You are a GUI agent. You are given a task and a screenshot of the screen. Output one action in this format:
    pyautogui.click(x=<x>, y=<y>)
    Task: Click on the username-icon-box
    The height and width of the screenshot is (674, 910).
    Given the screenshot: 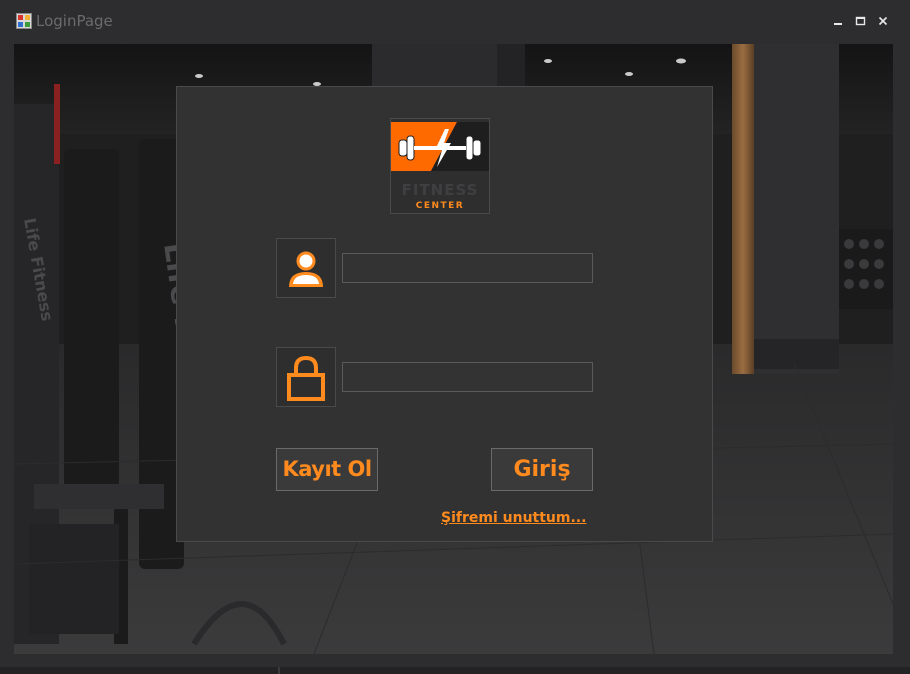 What is the action you would take?
    pyautogui.click(x=306, y=268)
    